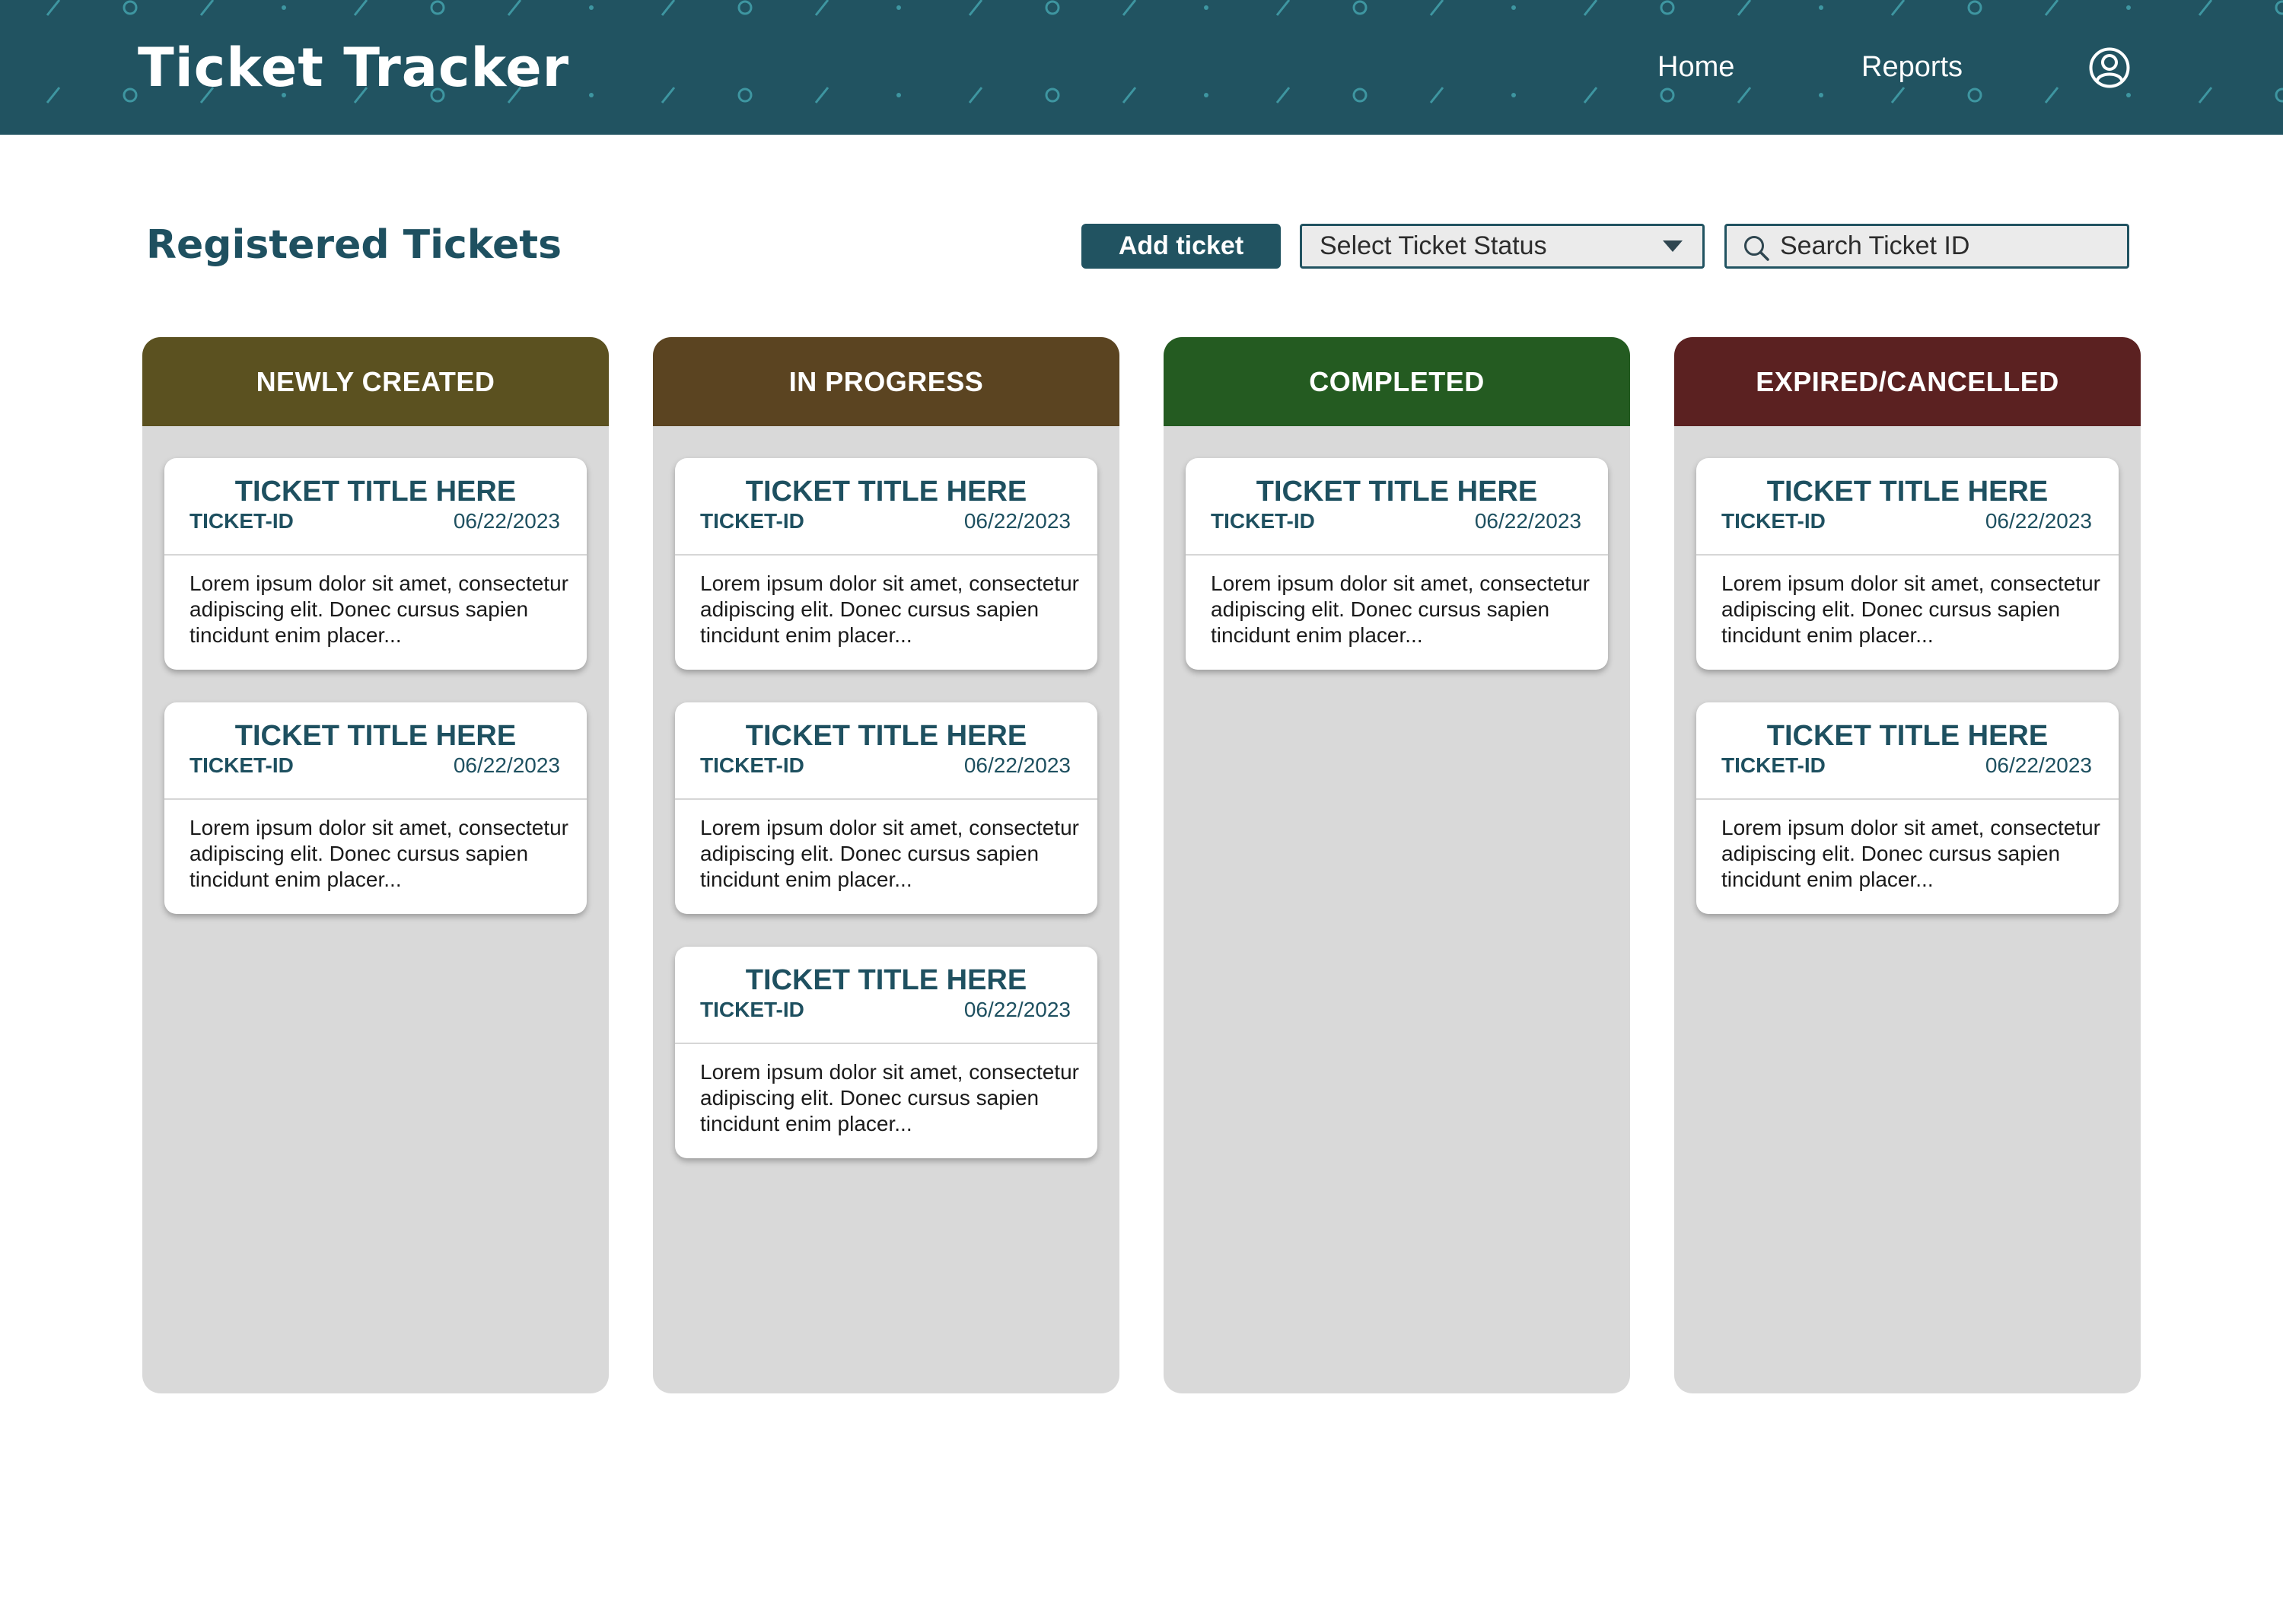  Describe the element at coordinates (1181, 246) in the screenshot. I see `add-ticket-button: Add ticket` at that location.